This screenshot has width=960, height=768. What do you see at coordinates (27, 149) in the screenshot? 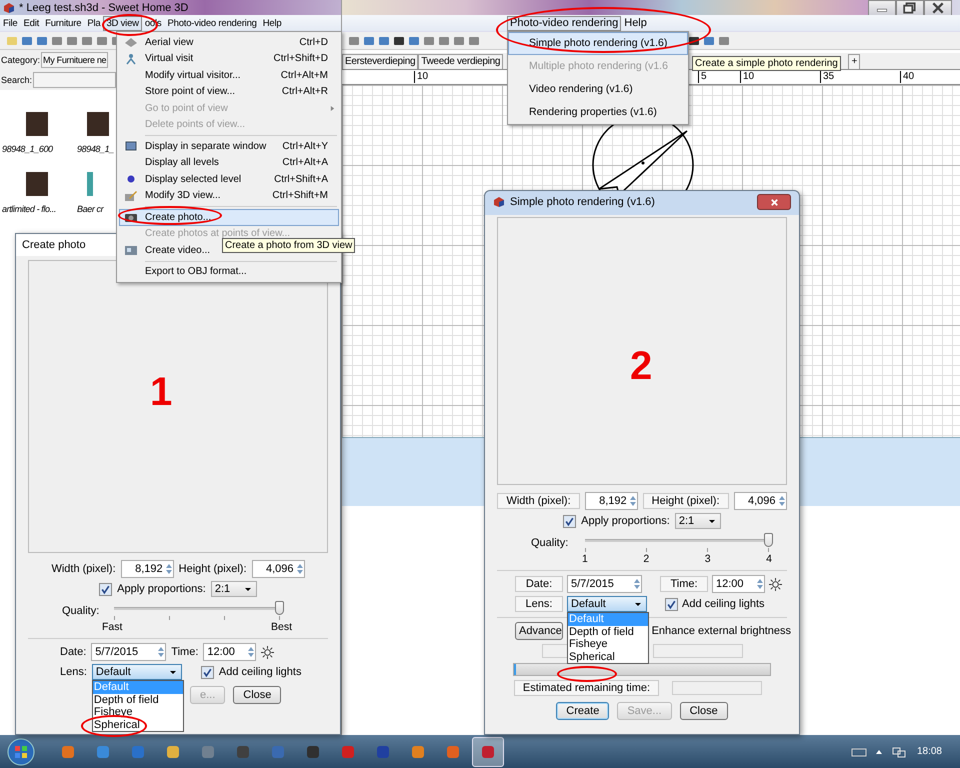
I see `furniture-name: 98948_1_600` at bounding box center [27, 149].